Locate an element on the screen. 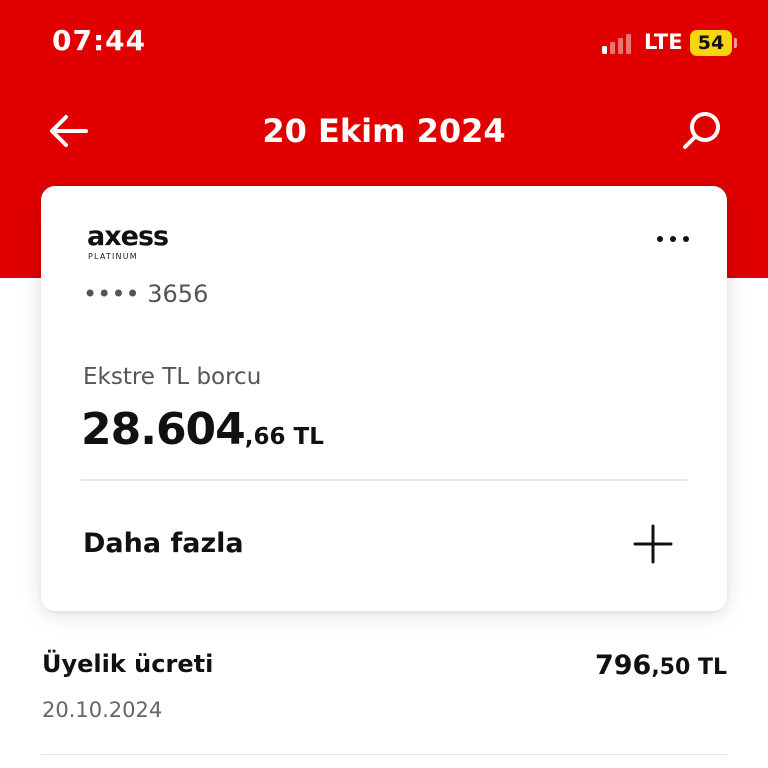  debt-amount-fraction: ,66 TL is located at coordinates (284, 437).